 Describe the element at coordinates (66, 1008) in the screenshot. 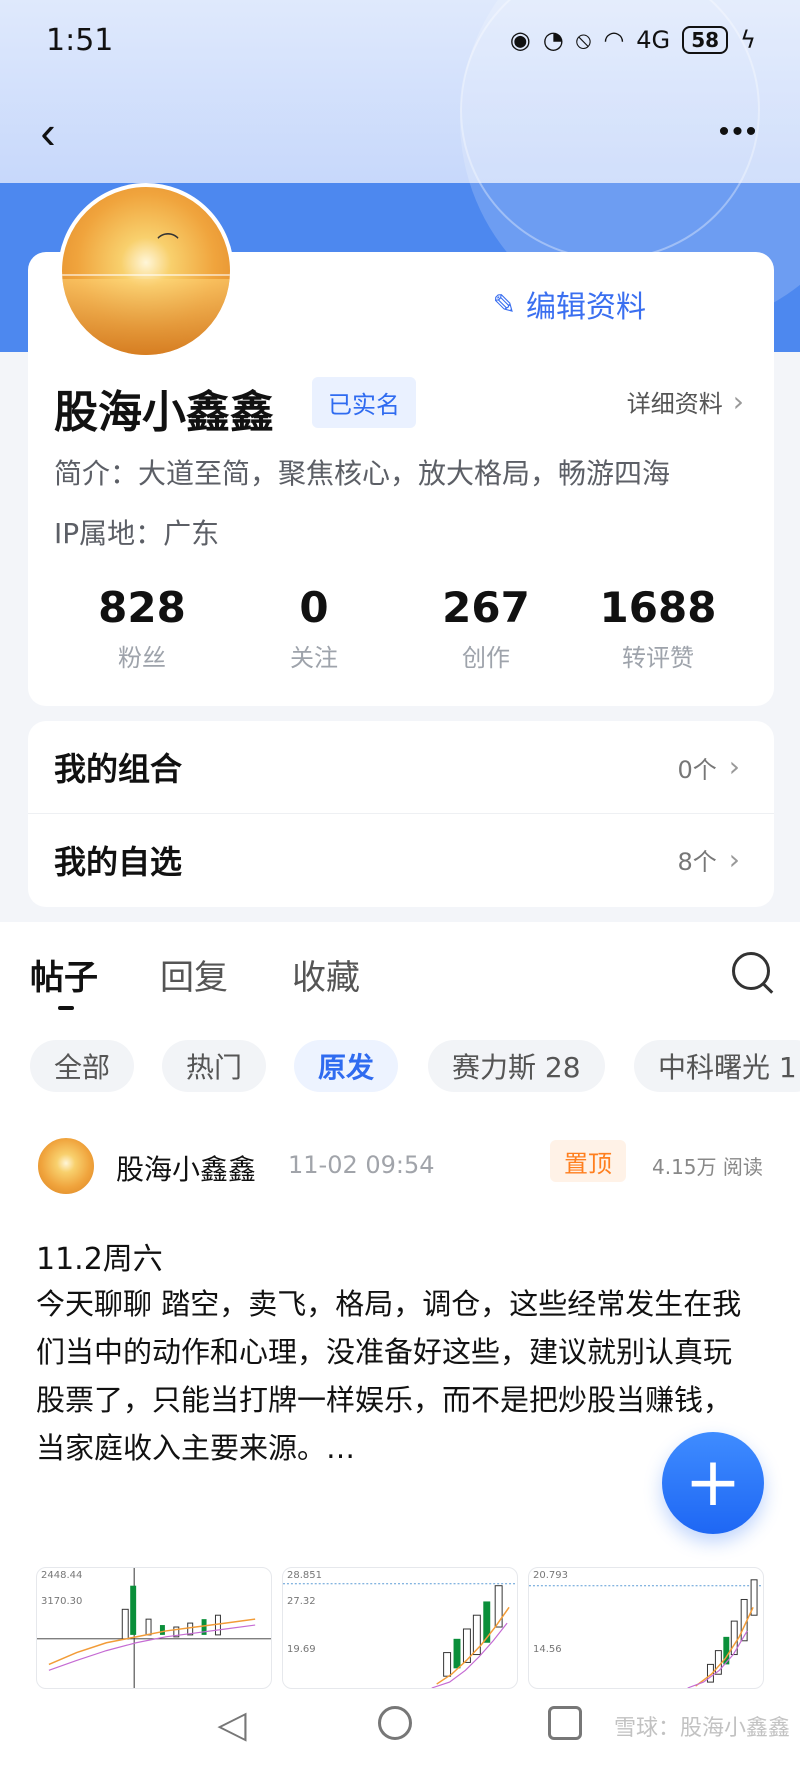

I see `active-tab-indicator` at that location.